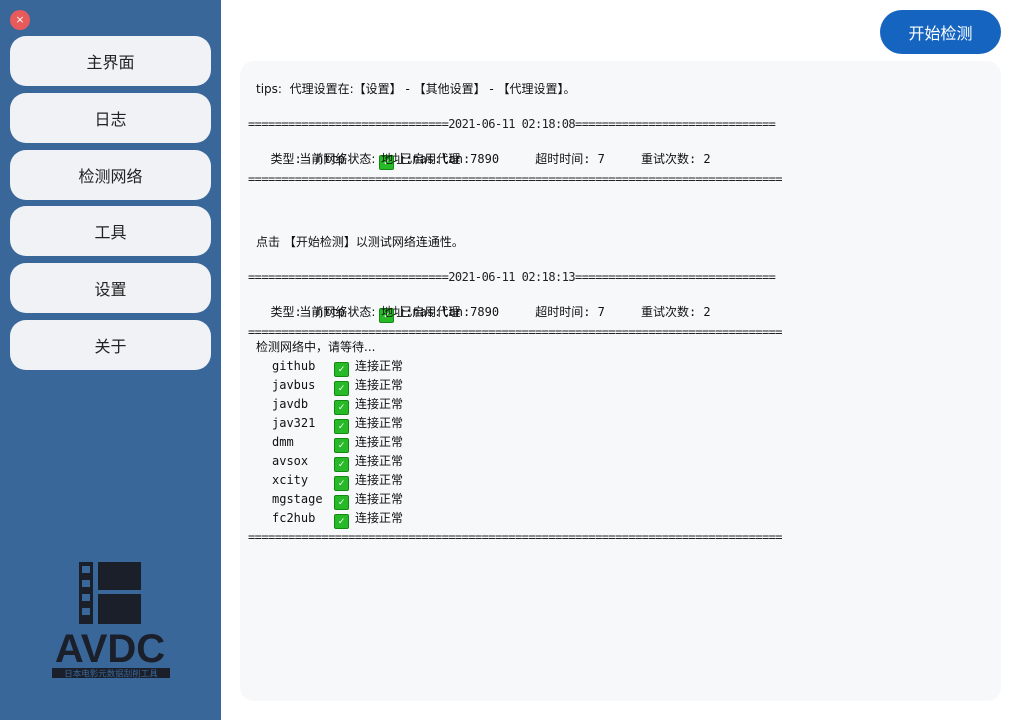 The width and height of the screenshot is (1025, 720). I want to click on tips-text: tips: 代理设置在:【设置】 - 【其他设置】 - 【代理设置】。, so click(416, 89).